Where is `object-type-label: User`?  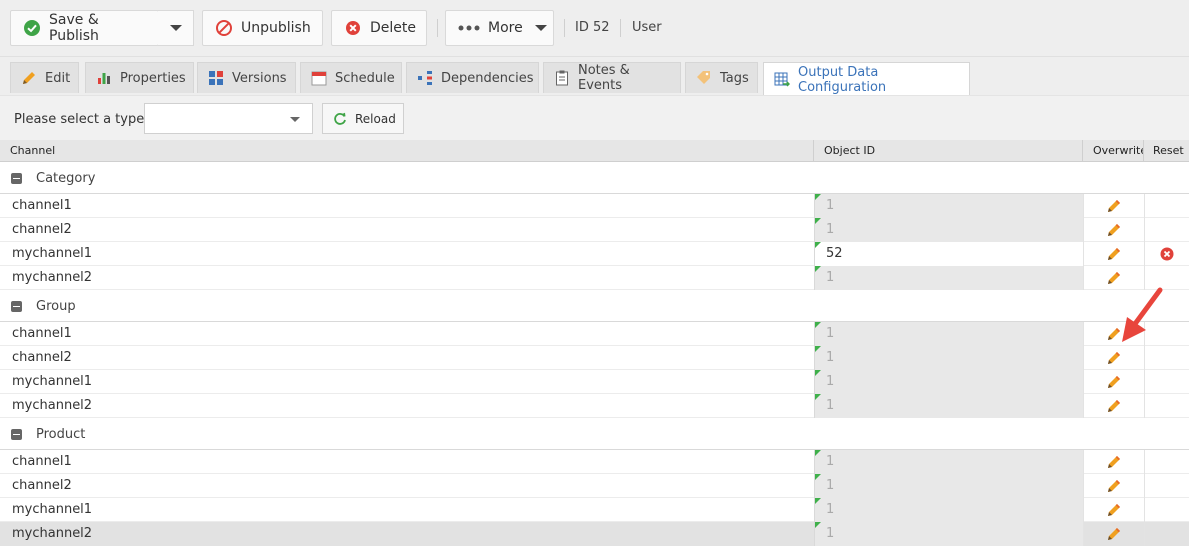 object-type-label: User is located at coordinates (647, 27).